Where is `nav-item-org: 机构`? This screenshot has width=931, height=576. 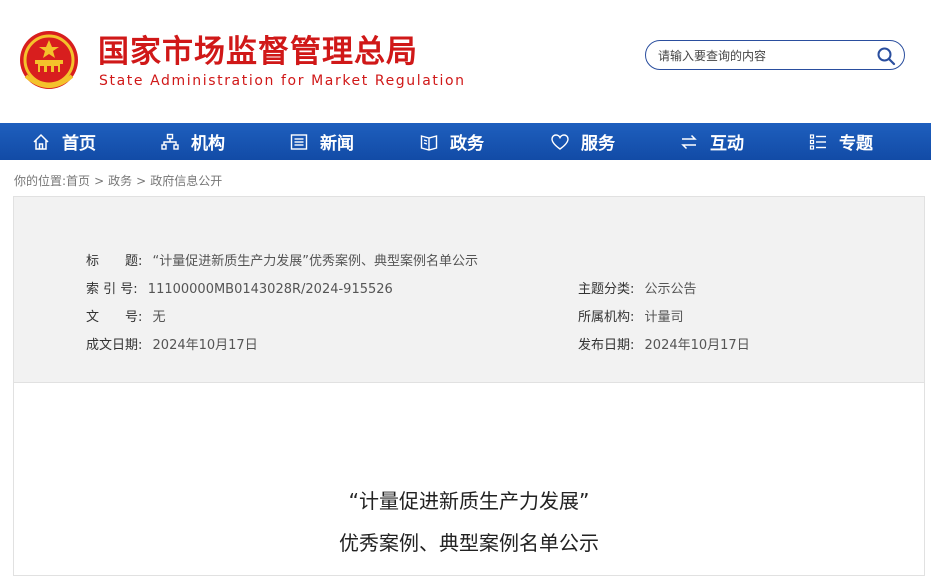
nav-item-org: 机构 is located at coordinates (193, 141).